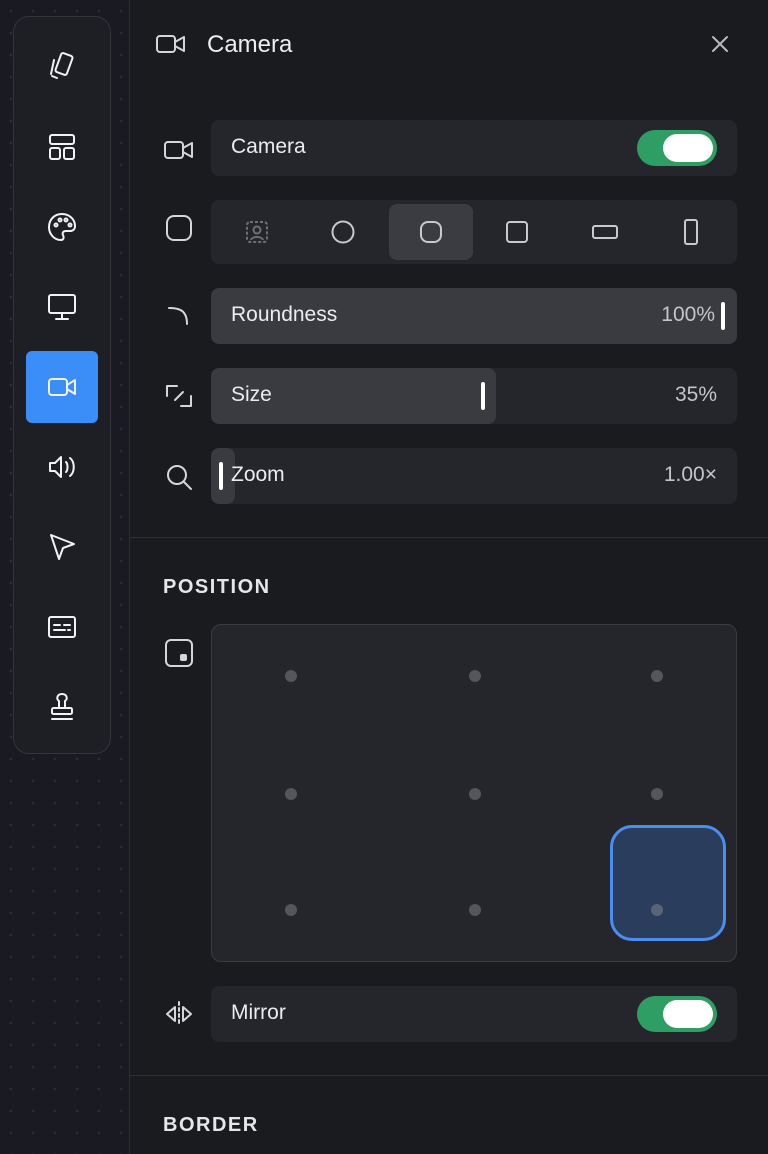 The image size is (768, 1154). I want to click on shape-tall-button, so click(691, 232).